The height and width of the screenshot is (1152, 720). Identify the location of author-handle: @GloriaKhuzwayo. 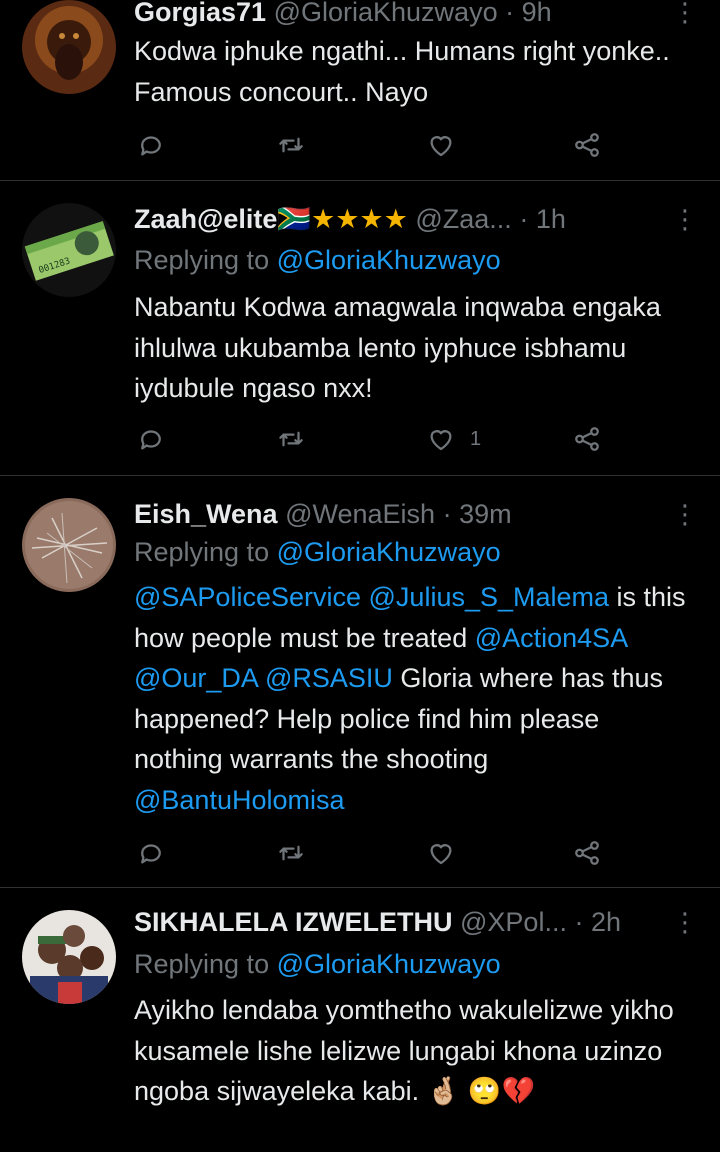
(386, 13).